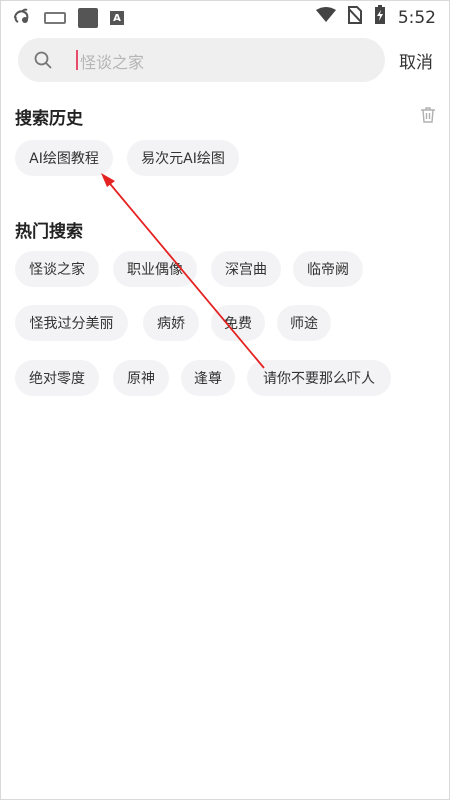 This screenshot has height=800, width=450. Describe the element at coordinates (49, 232) in the screenshot. I see `hot-title: 热门搜索` at that location.